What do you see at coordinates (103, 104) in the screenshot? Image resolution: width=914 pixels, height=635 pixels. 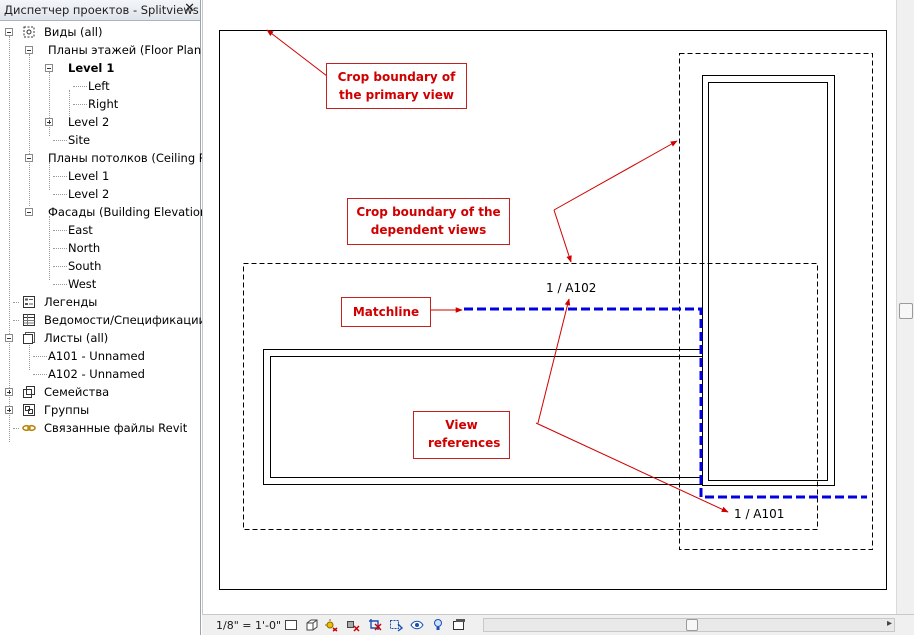 I see `tree-node-label: Right` at bounding box center [103, 104].